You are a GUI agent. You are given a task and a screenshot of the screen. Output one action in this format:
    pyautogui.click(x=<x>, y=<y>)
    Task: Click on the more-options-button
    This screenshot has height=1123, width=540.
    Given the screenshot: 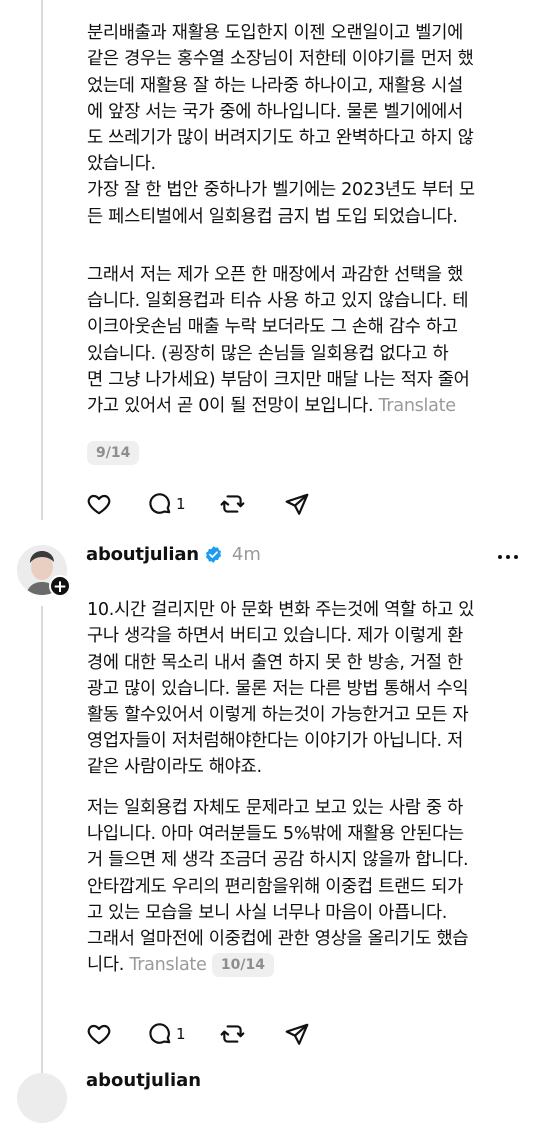 What is the action you would take?
    pyautogui.click(x=508, y=557)
    